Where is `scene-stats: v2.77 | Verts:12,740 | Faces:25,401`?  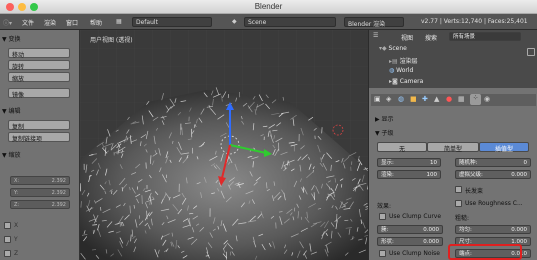
scene-stats: v2.77 | Verts:12,740 | Faces:25,401 is located at coordinates (474, 21).